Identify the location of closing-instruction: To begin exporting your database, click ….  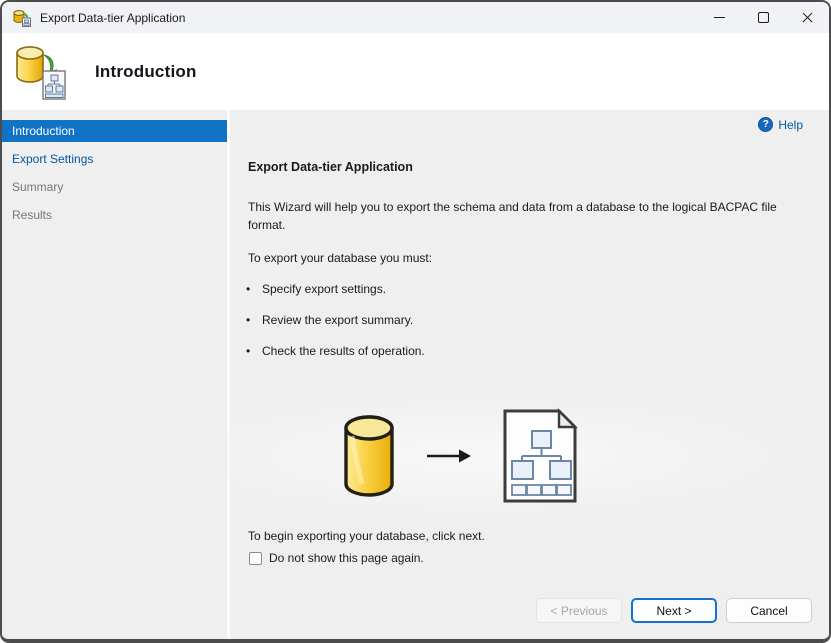
(366, 536).